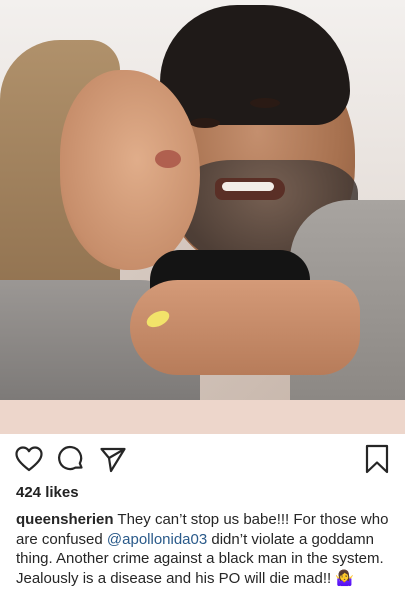 The width and height of the screenshot is (405, 600). I want to click on heart-icon, so click(29, 459).